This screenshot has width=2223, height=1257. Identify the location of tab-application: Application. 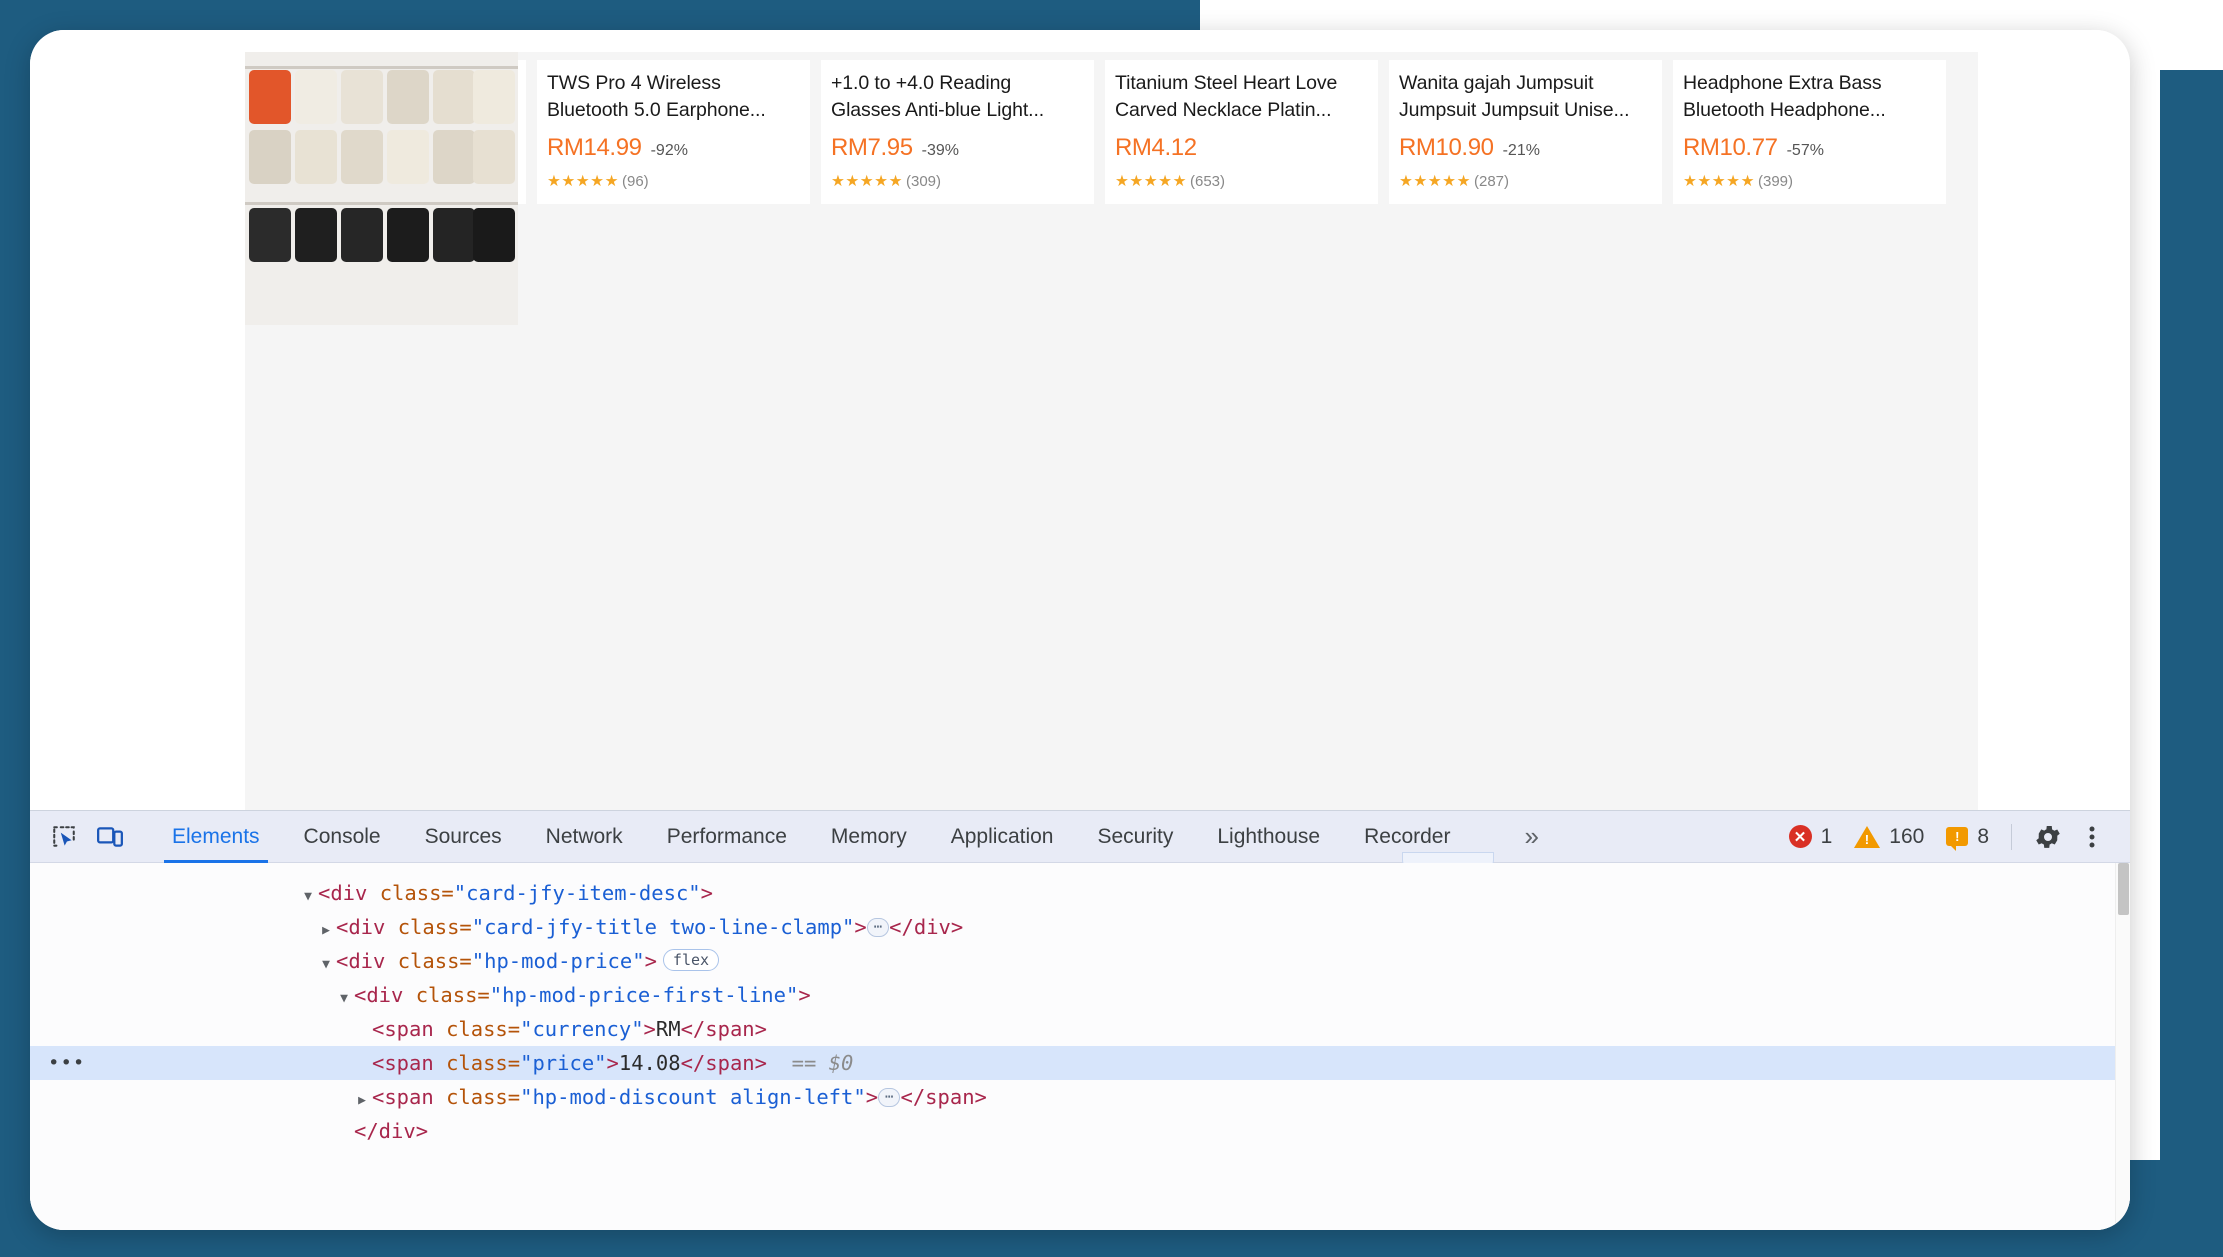
(1002, 837).